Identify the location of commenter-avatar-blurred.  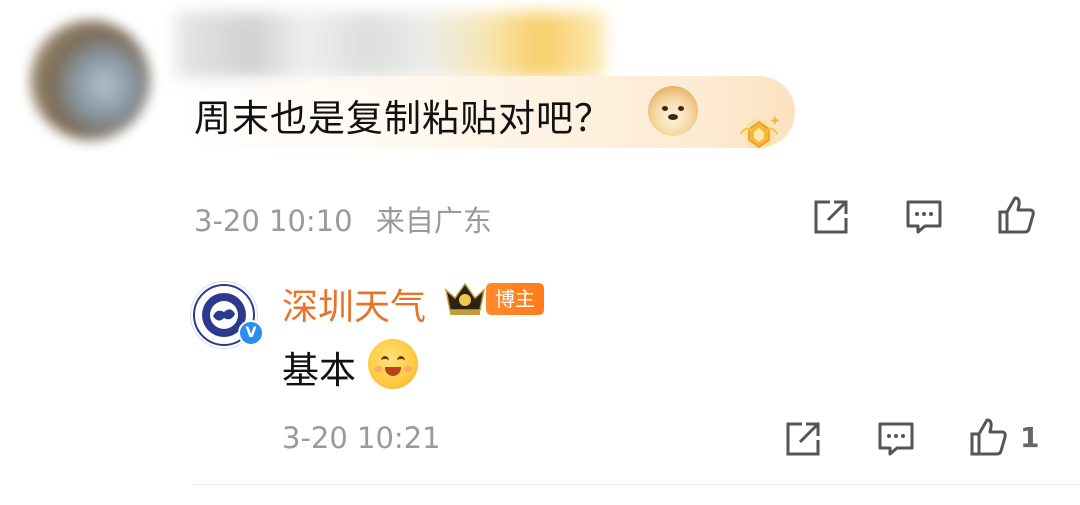
(90, 80).